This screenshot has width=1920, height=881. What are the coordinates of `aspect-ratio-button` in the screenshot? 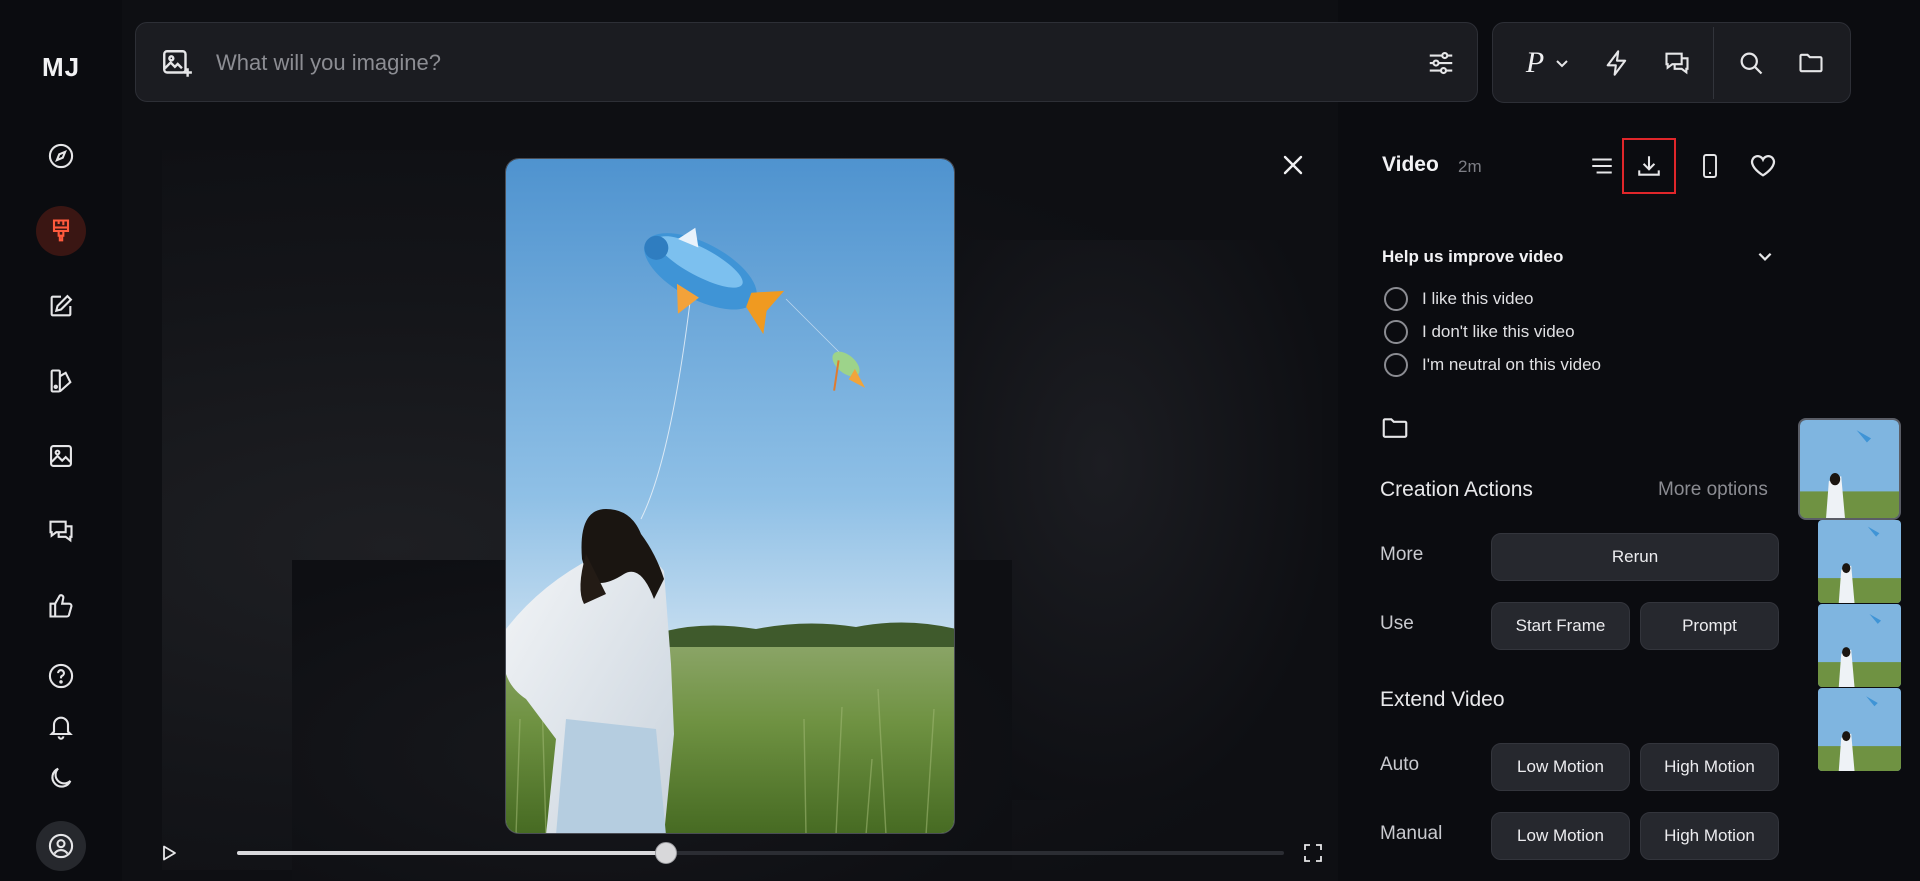 It's located at (1710, 166).